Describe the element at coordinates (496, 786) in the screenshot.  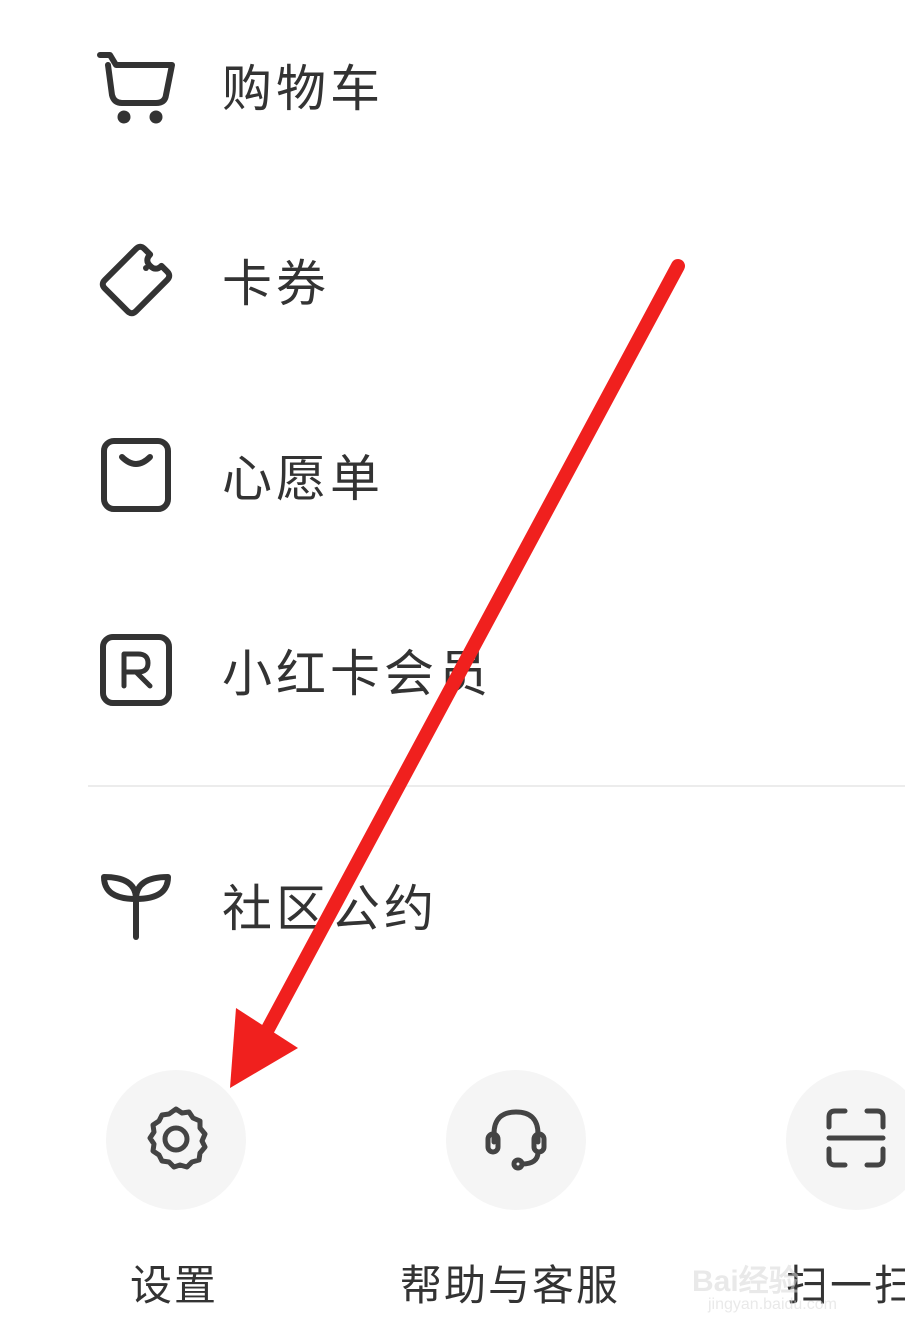
I see `section-divider` at that location.